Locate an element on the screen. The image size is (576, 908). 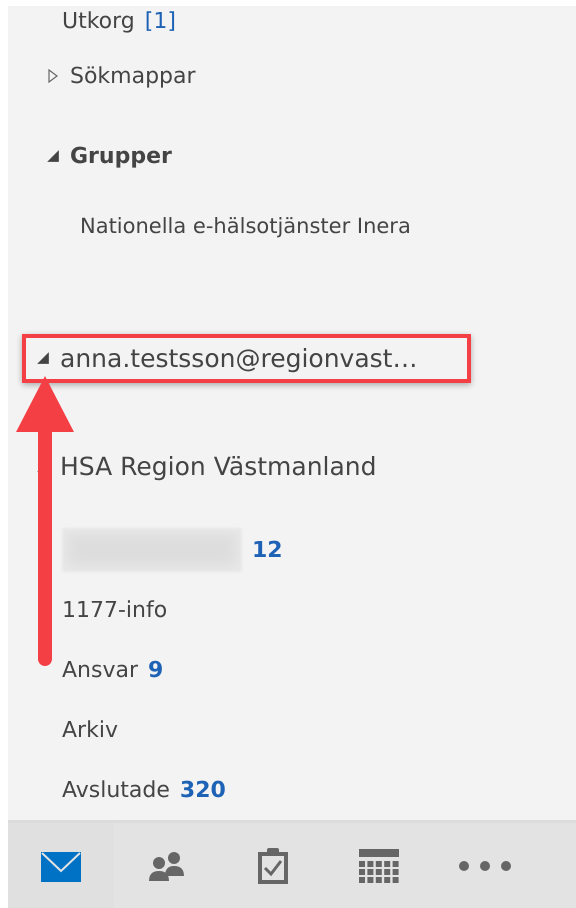
folder-item: Ansvar is located at coordinates (100, 670).